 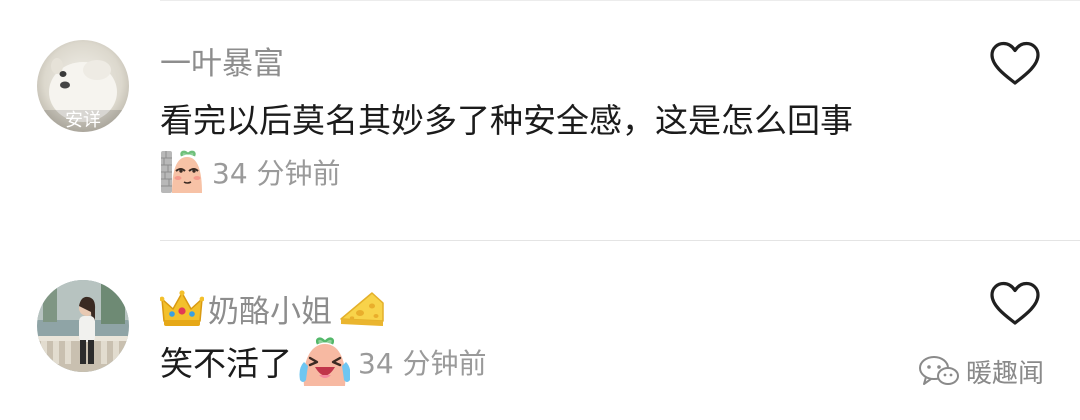 I want to click on username-row: 奶酪小姐, so click(x=272, y=312).